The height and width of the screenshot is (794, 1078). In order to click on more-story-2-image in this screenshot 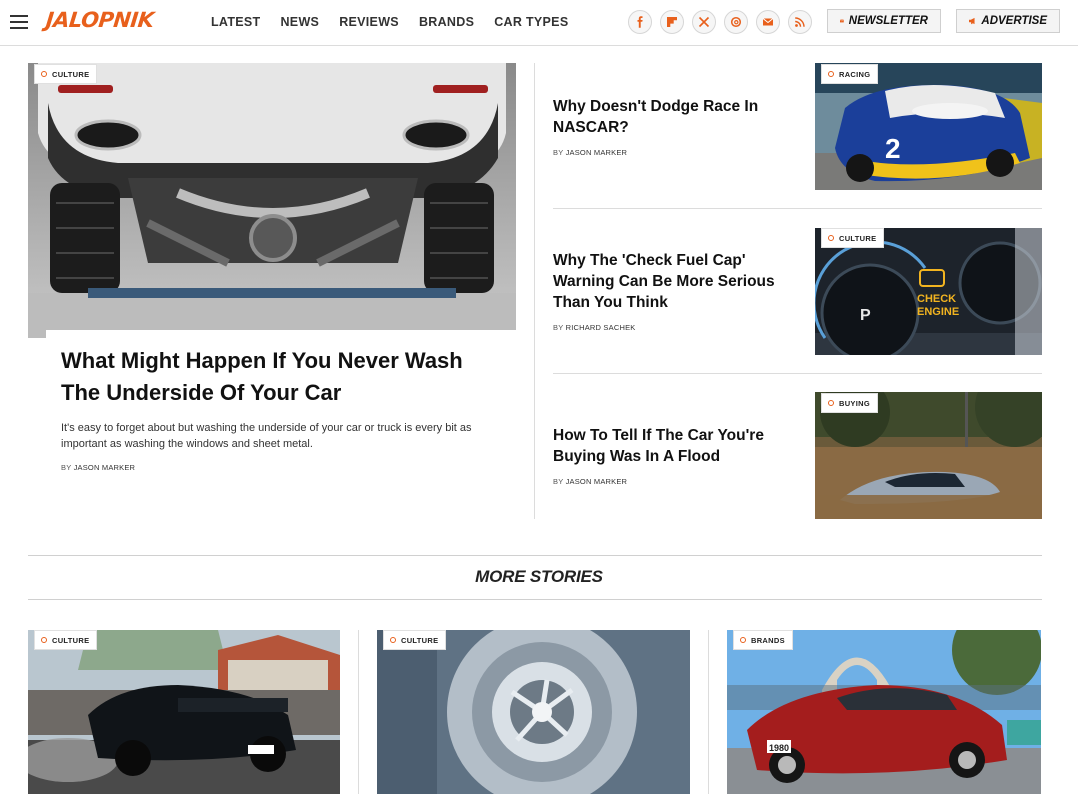, I will do `click(533, 712)`.